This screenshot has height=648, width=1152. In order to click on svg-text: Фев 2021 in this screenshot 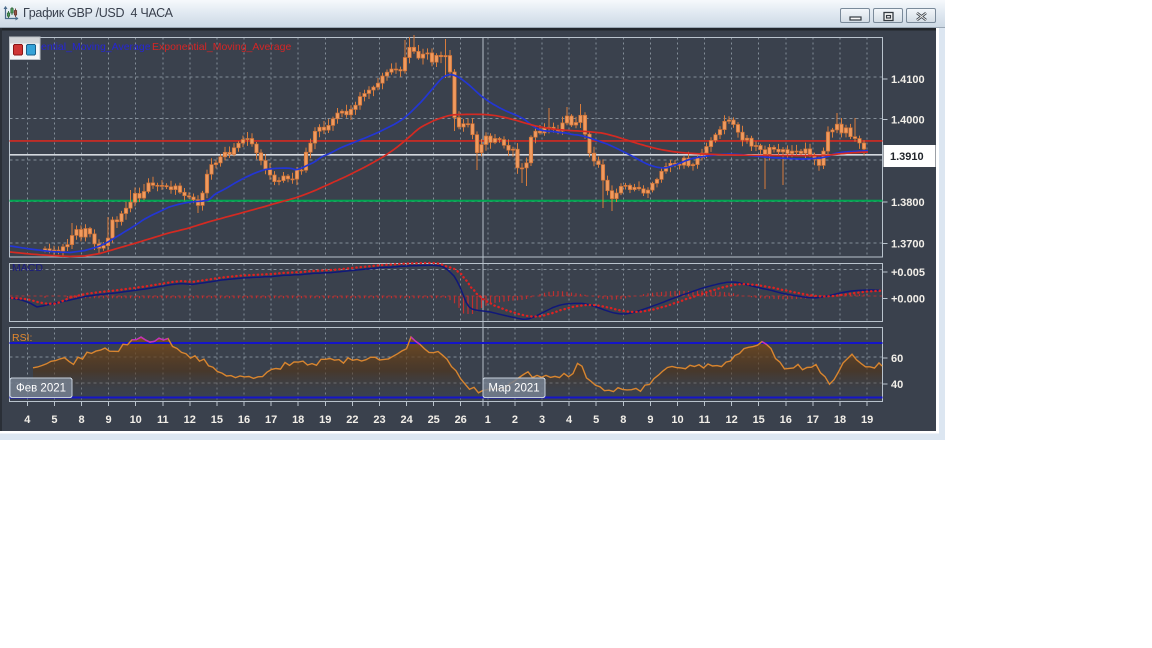, I will do `click(41, 389)`.